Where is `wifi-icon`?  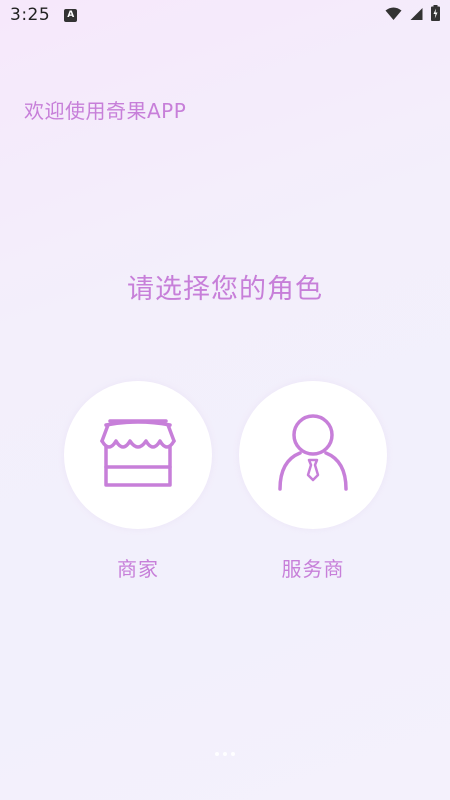
wifi-icon is located at coordinates (393, 15).